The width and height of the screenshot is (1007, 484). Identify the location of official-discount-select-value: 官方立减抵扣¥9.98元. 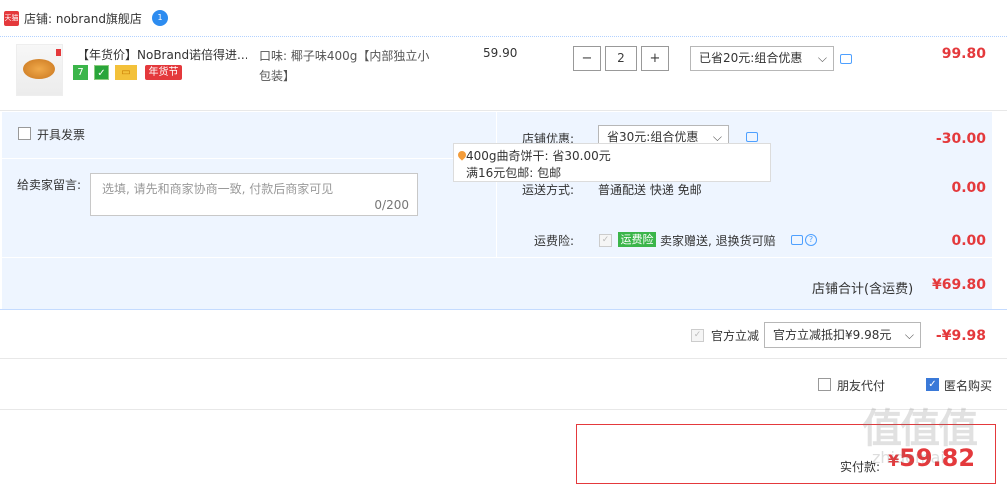
(832, 335).